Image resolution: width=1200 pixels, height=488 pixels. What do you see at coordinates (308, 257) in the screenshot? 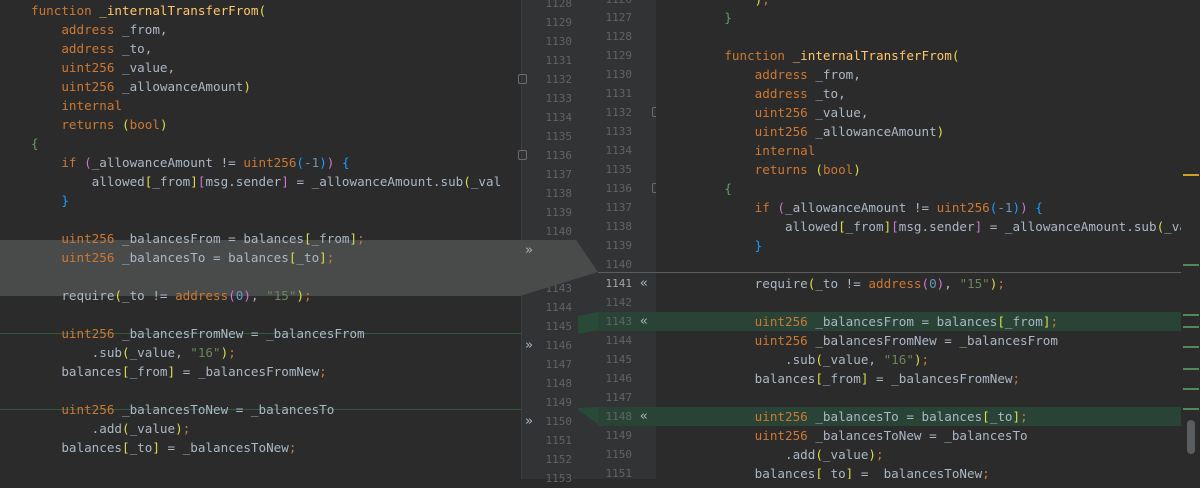
I see `code-token: _to` at bounding box center [308, 257].